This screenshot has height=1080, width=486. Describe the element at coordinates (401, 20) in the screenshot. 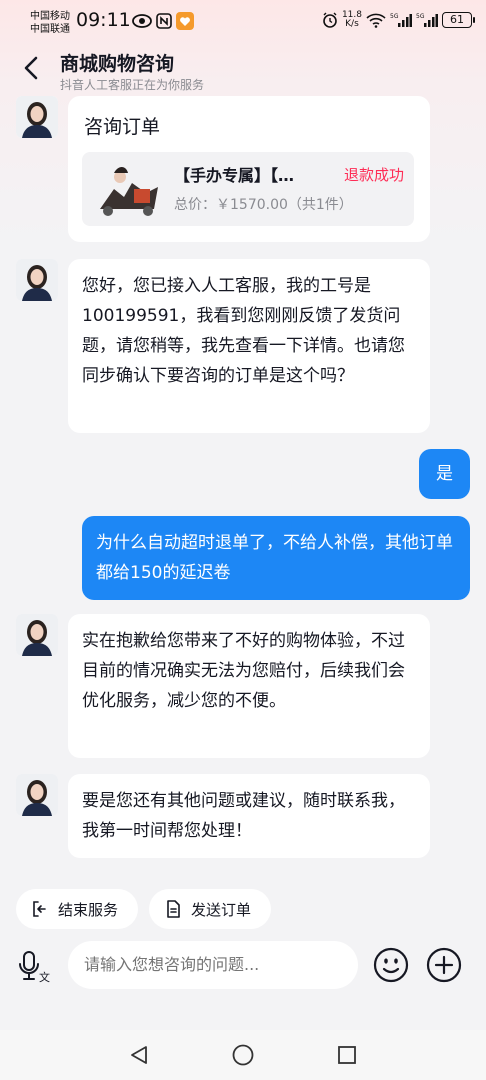

I see `signal-5g-icon-1: 5G` at that location.